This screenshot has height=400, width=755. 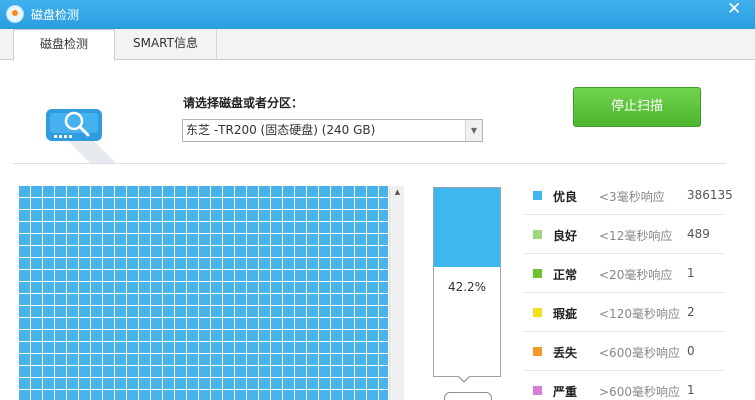 What do you see at coordinates (377, 45) in the screenshot?
I see `tab-bar: 磁盘检测 SMART信息` at bounding box center [377, 45].